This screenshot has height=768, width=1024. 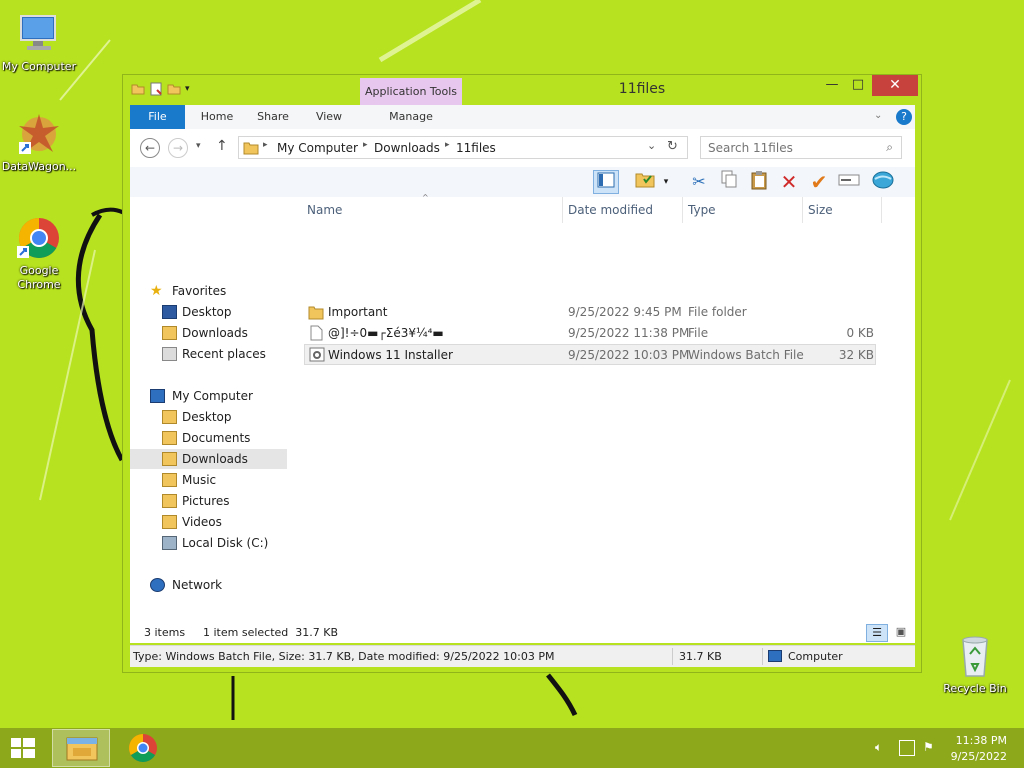 What do you see at coordinates (178, 148) in the screenshot?
I see `forward-button: →` at bounding box center [178, 148].